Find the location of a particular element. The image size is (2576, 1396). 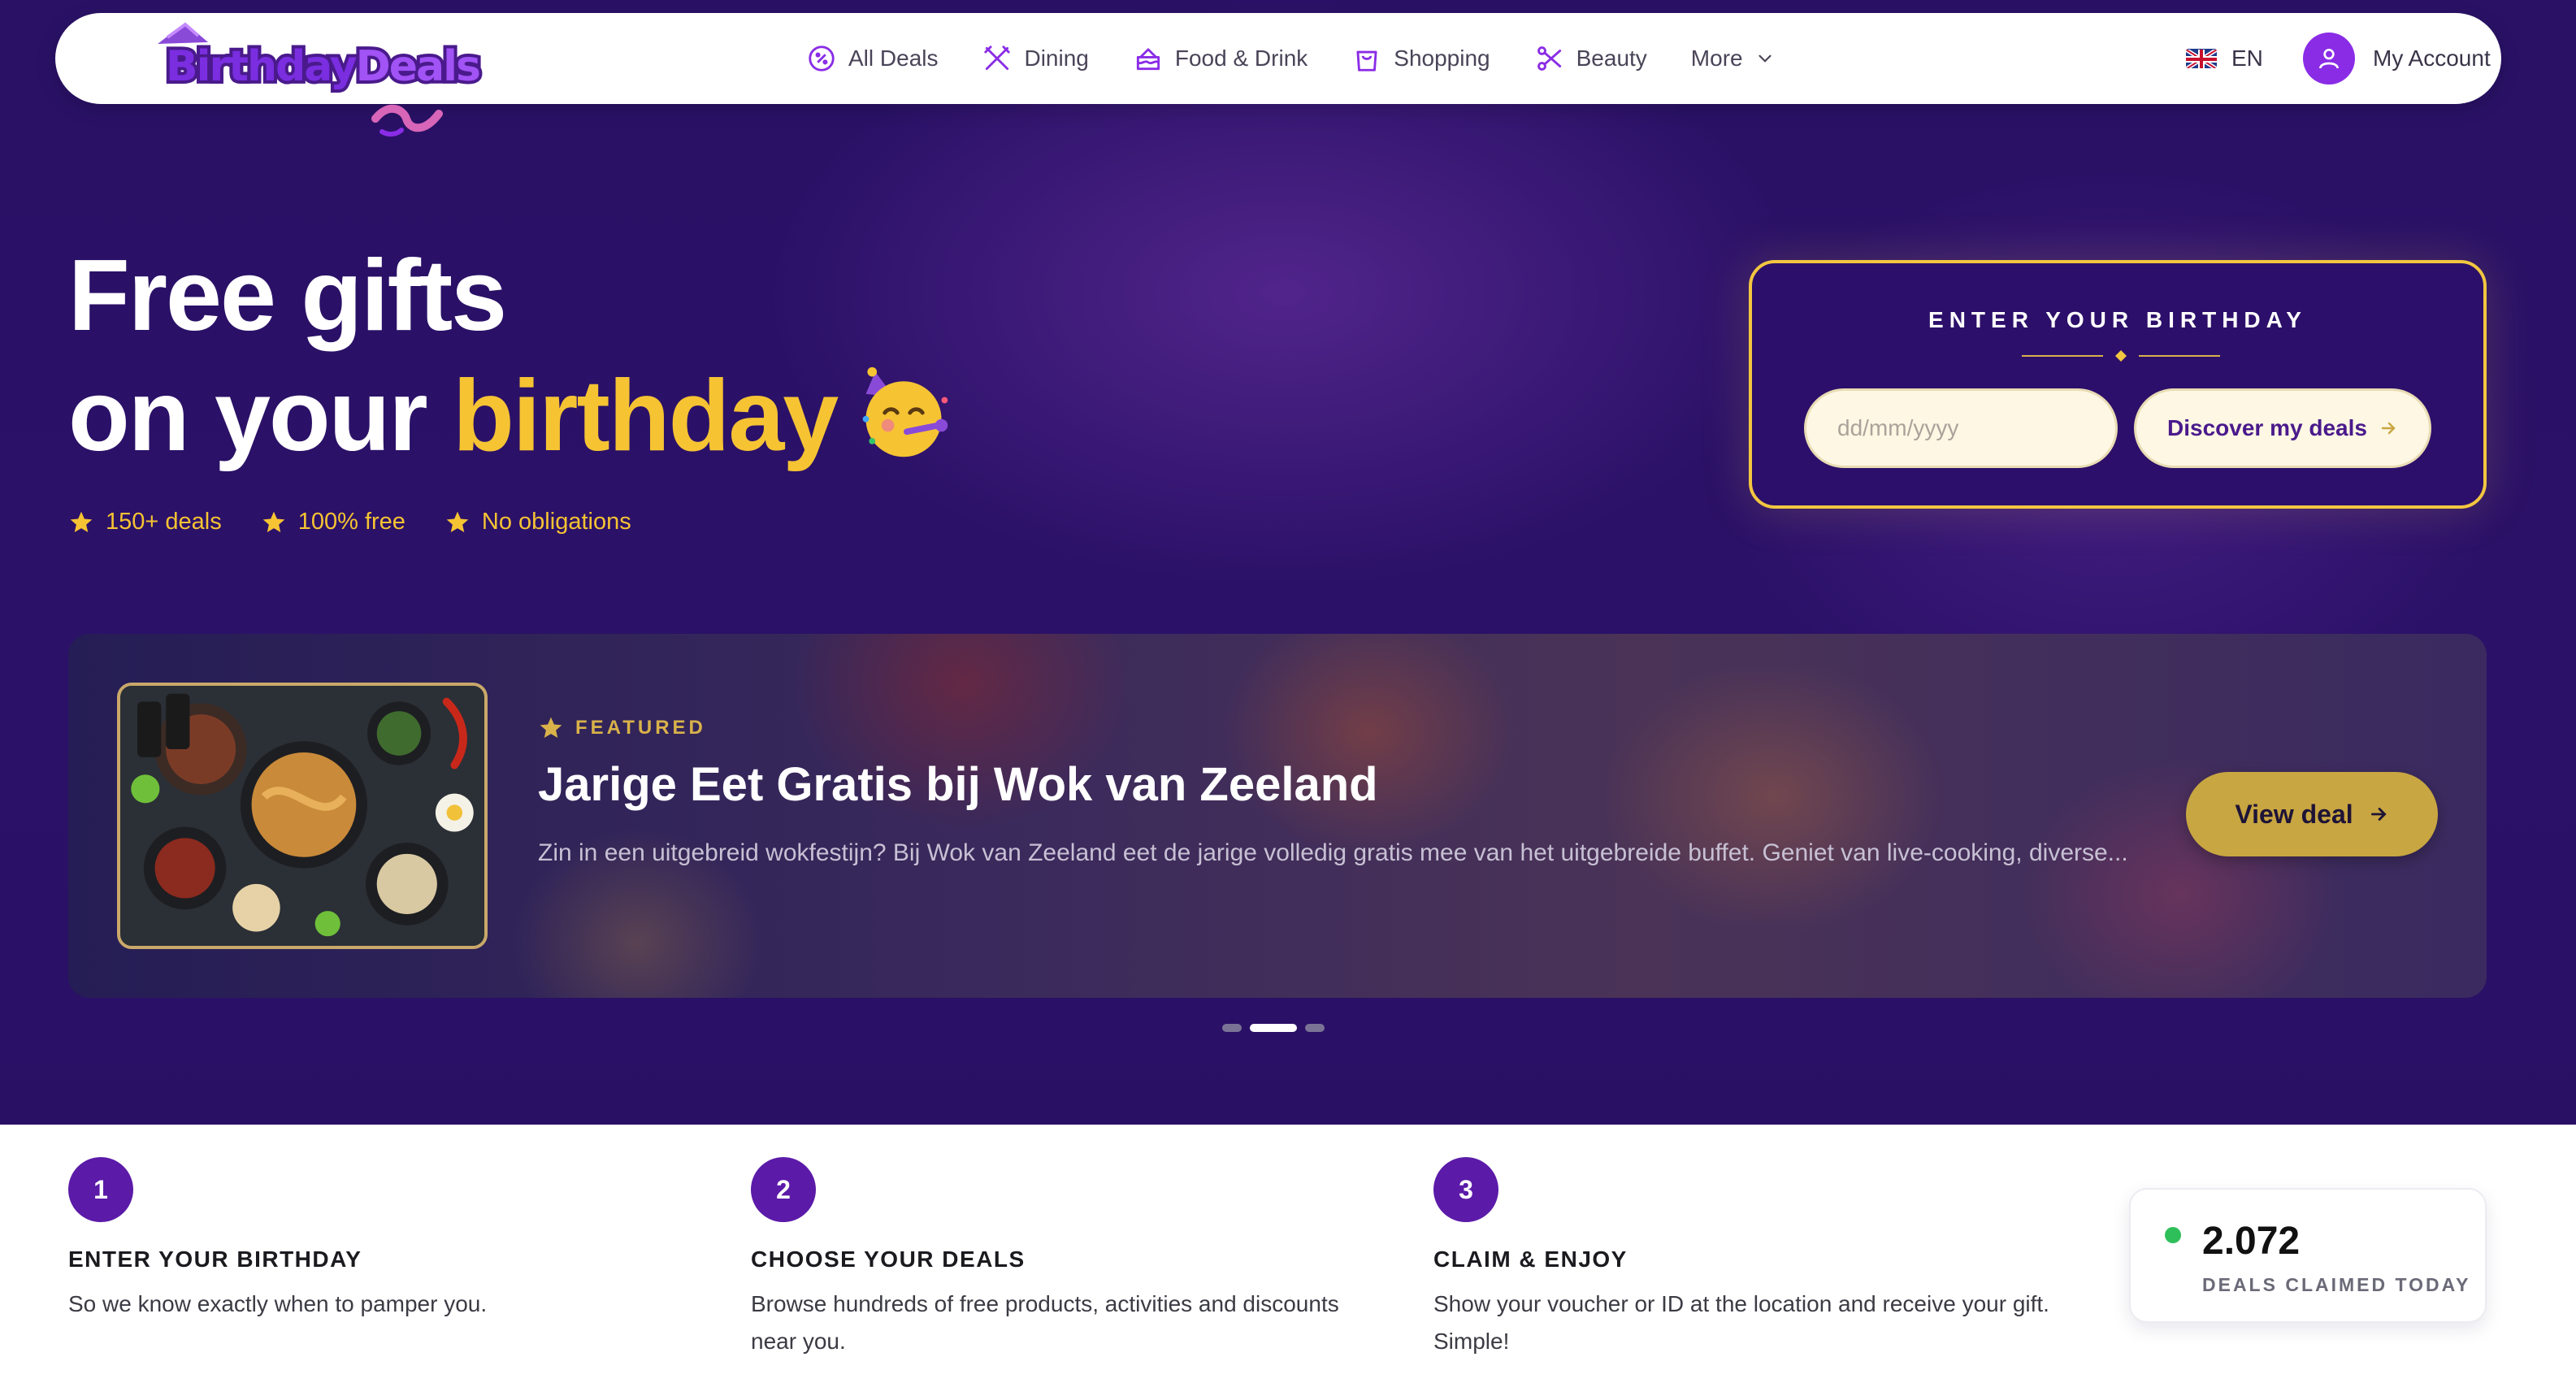

nav-item-label: Food & Drink is located at coordinates (1241, 59).